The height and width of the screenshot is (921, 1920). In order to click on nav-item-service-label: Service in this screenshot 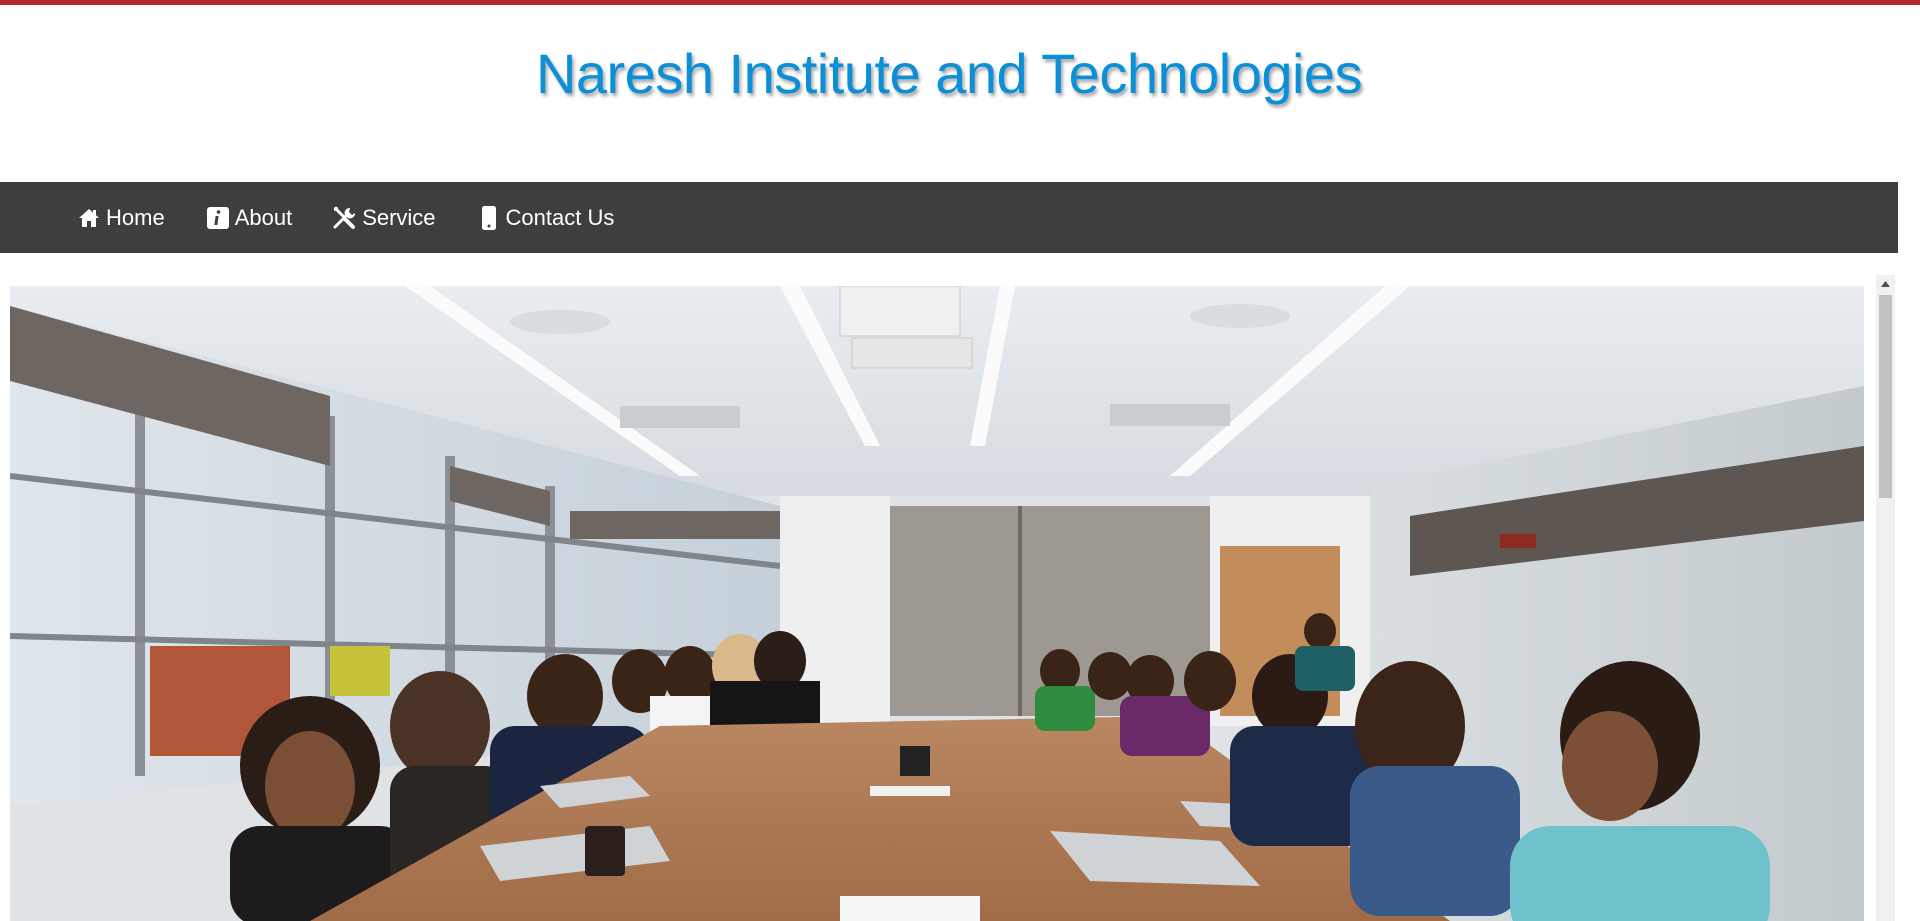, I will do `click(399, 217)`.